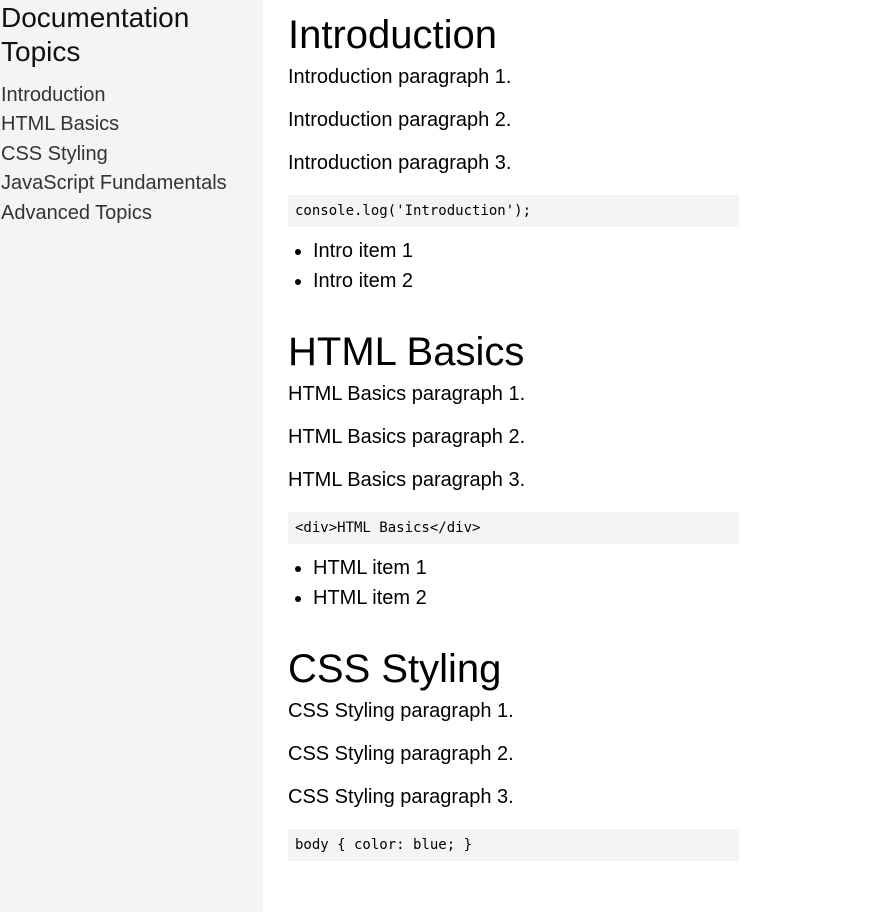 This screenshot has width=875, height=912. I want to click on code-block: body { color: blue; }, so click(513, 845).